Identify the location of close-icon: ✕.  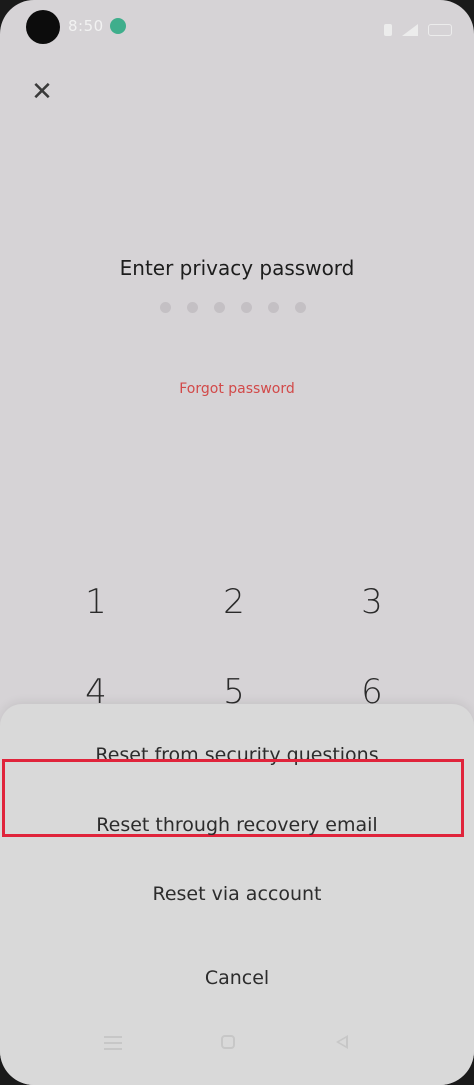
(42, 92).